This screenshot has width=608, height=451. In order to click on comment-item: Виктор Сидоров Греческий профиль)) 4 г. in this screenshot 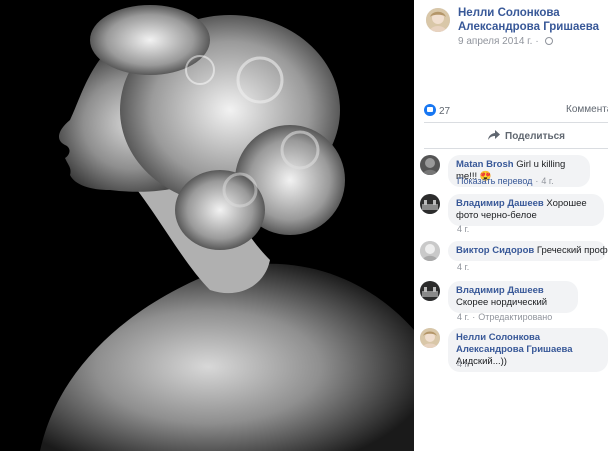, I will do `click(514, 258)`.